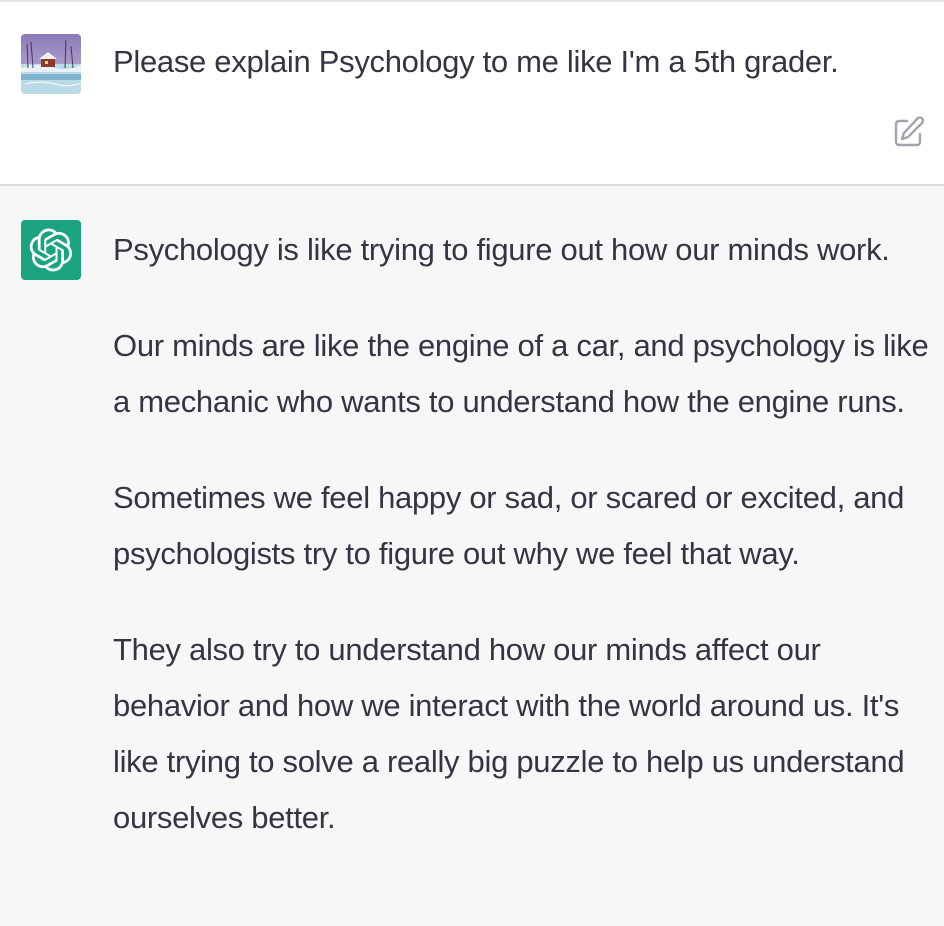  I want to click on user-avatar, so click(51, 64).